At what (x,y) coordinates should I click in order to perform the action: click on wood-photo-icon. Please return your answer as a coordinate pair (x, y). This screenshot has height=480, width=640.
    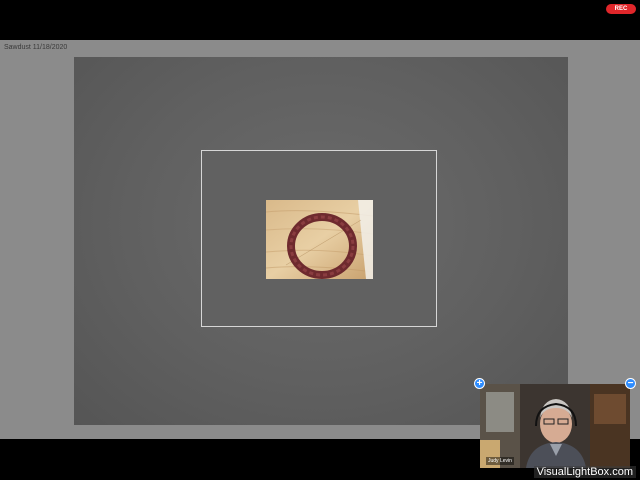
    Looking at the image, I should click on (319, 239).